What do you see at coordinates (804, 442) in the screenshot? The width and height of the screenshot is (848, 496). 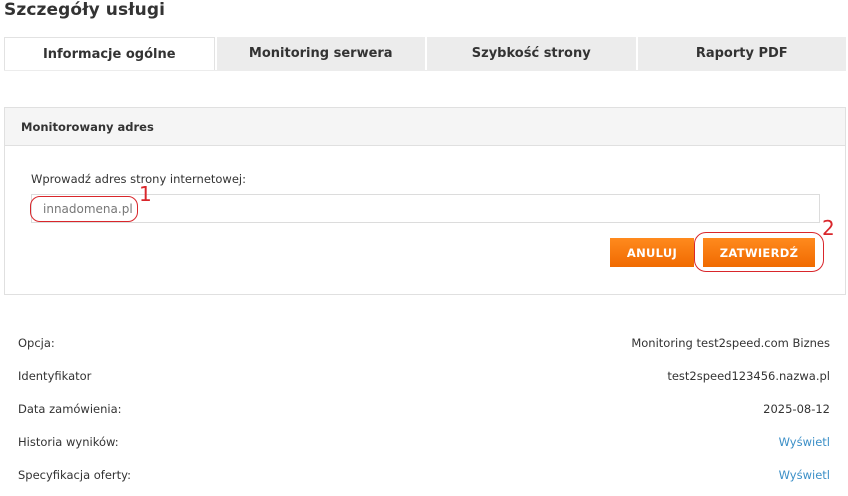 I see `view-history-link: Wyświetl` at bounding box center [804, 442].